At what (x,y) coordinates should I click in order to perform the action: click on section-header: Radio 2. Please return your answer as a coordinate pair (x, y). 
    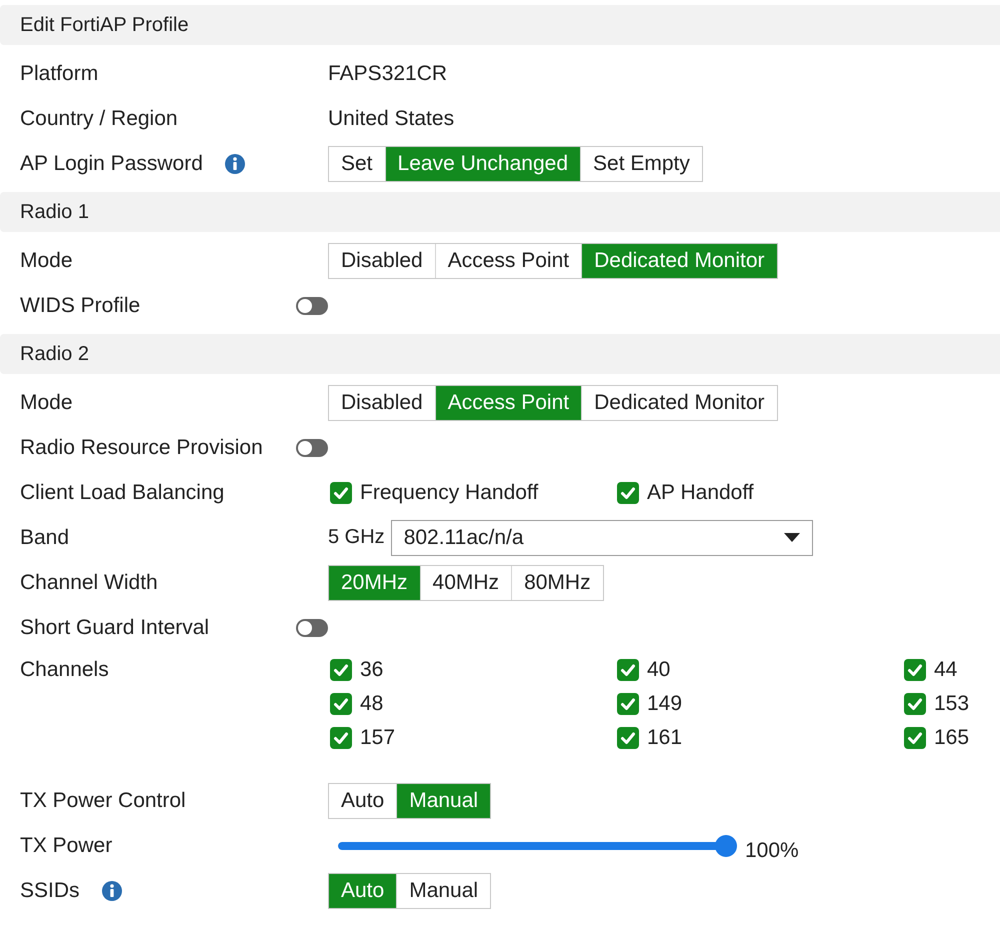
    Looking at the image, I should click on (500, 354).